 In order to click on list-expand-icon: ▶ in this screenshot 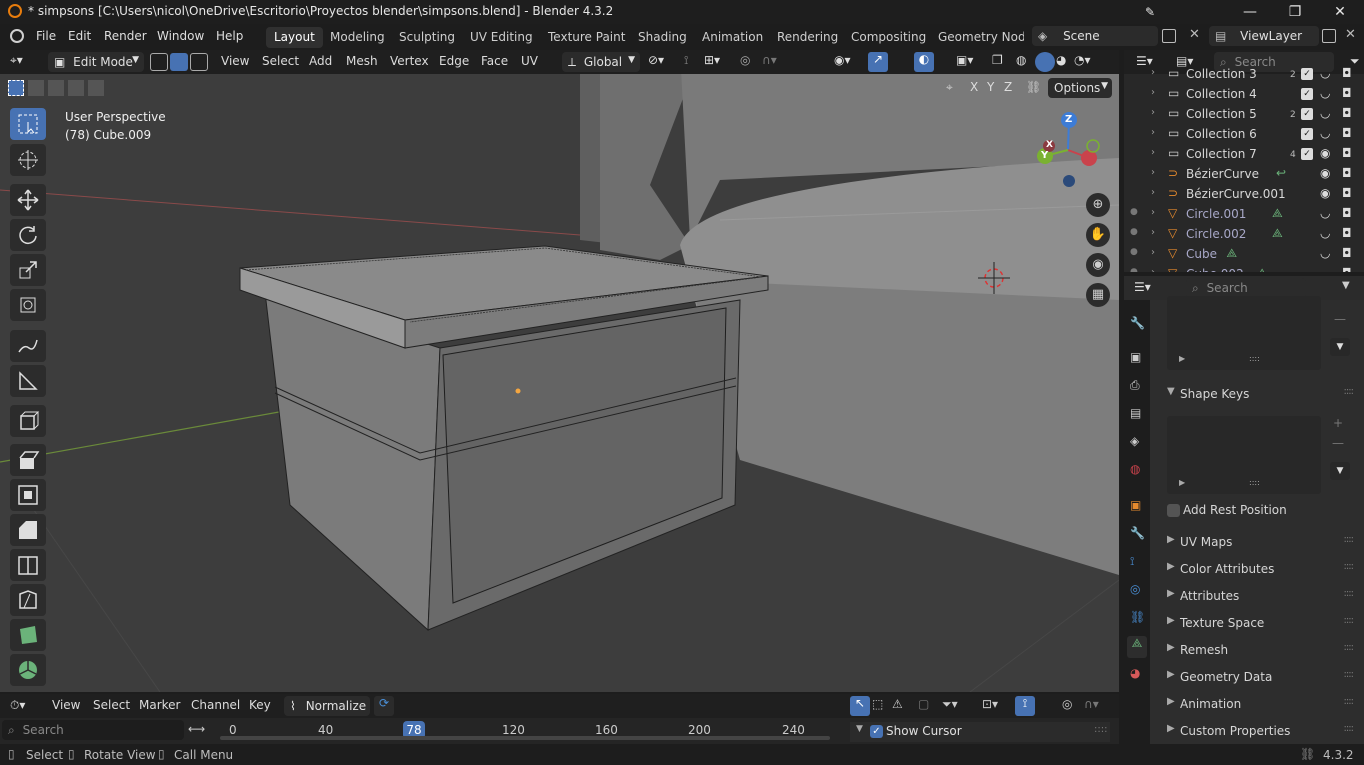, I will do `click(1182, 482)`.